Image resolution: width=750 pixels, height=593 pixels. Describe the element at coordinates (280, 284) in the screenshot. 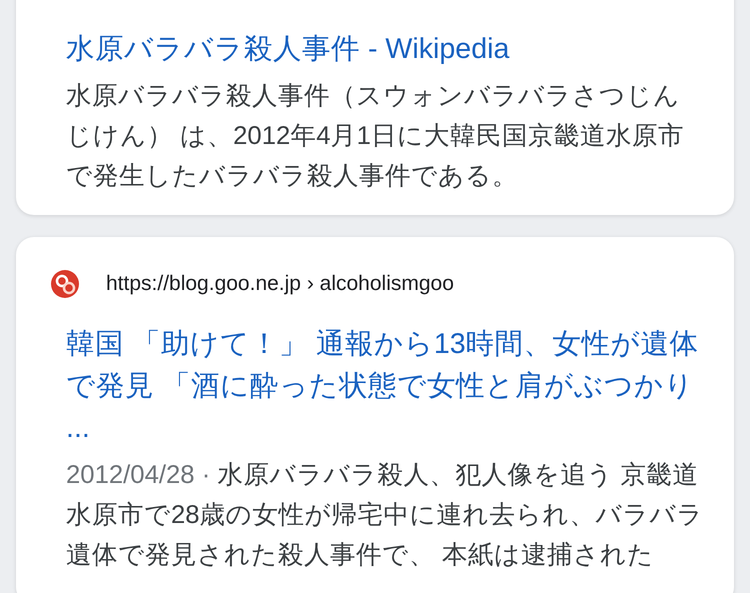

I see `result-url: https://blog.goo.ne.jp › alcoholismgoo` at that location.